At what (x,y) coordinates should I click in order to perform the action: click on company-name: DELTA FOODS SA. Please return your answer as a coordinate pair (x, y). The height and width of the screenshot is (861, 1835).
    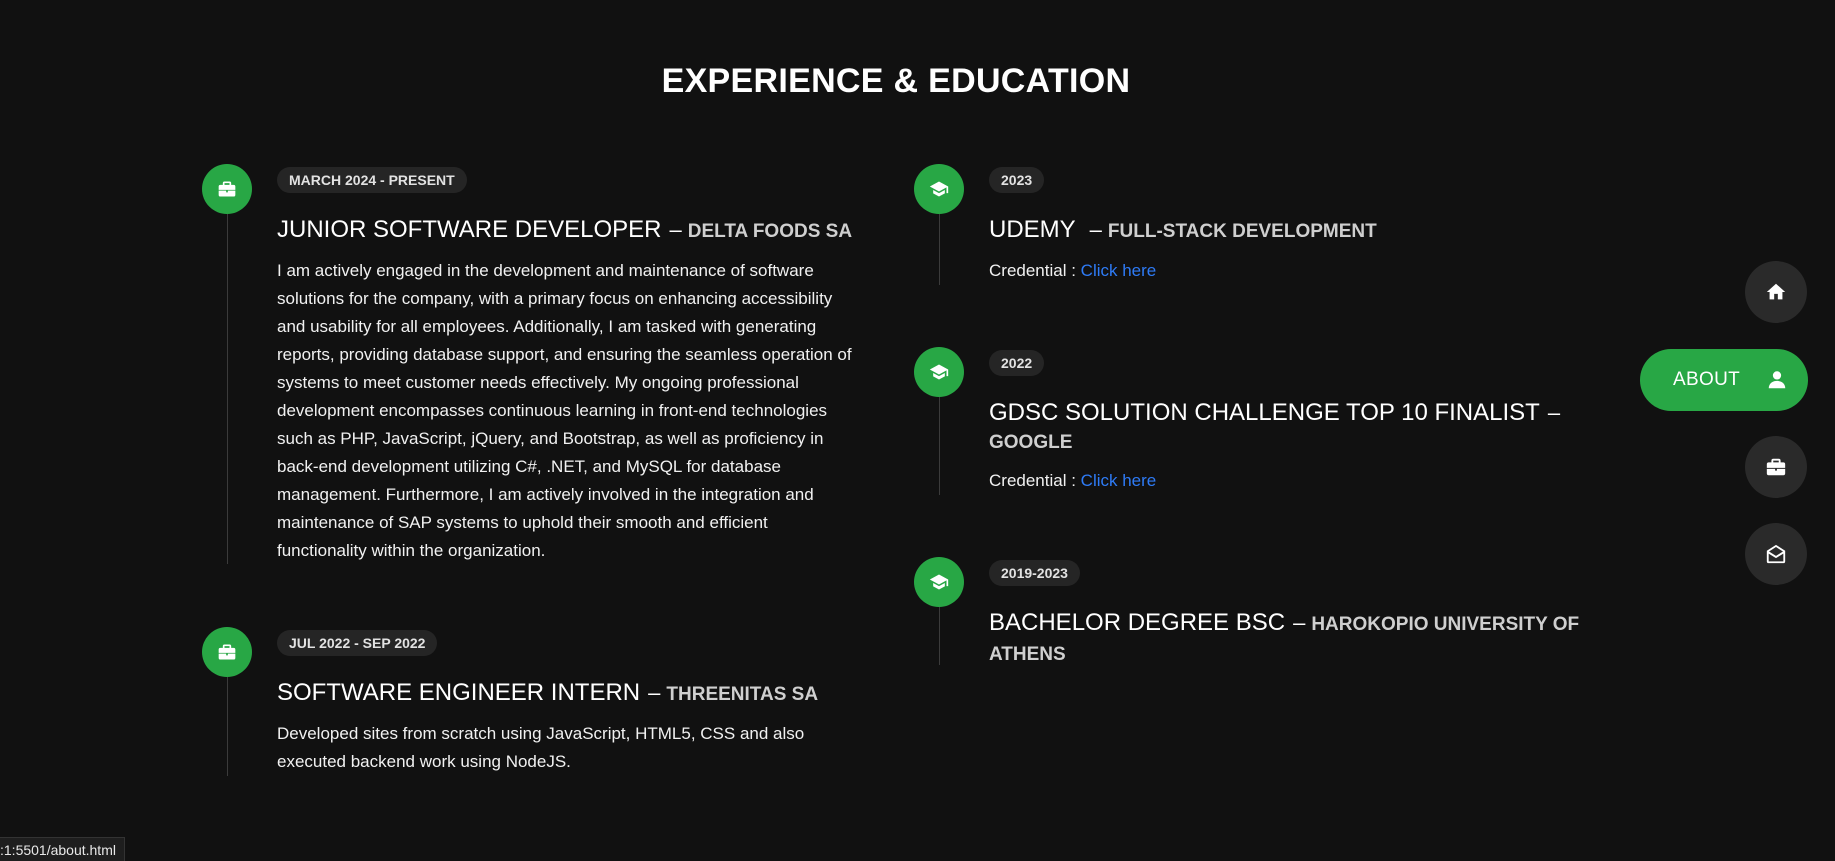
    Looking at the image, I should click on (770, 231).